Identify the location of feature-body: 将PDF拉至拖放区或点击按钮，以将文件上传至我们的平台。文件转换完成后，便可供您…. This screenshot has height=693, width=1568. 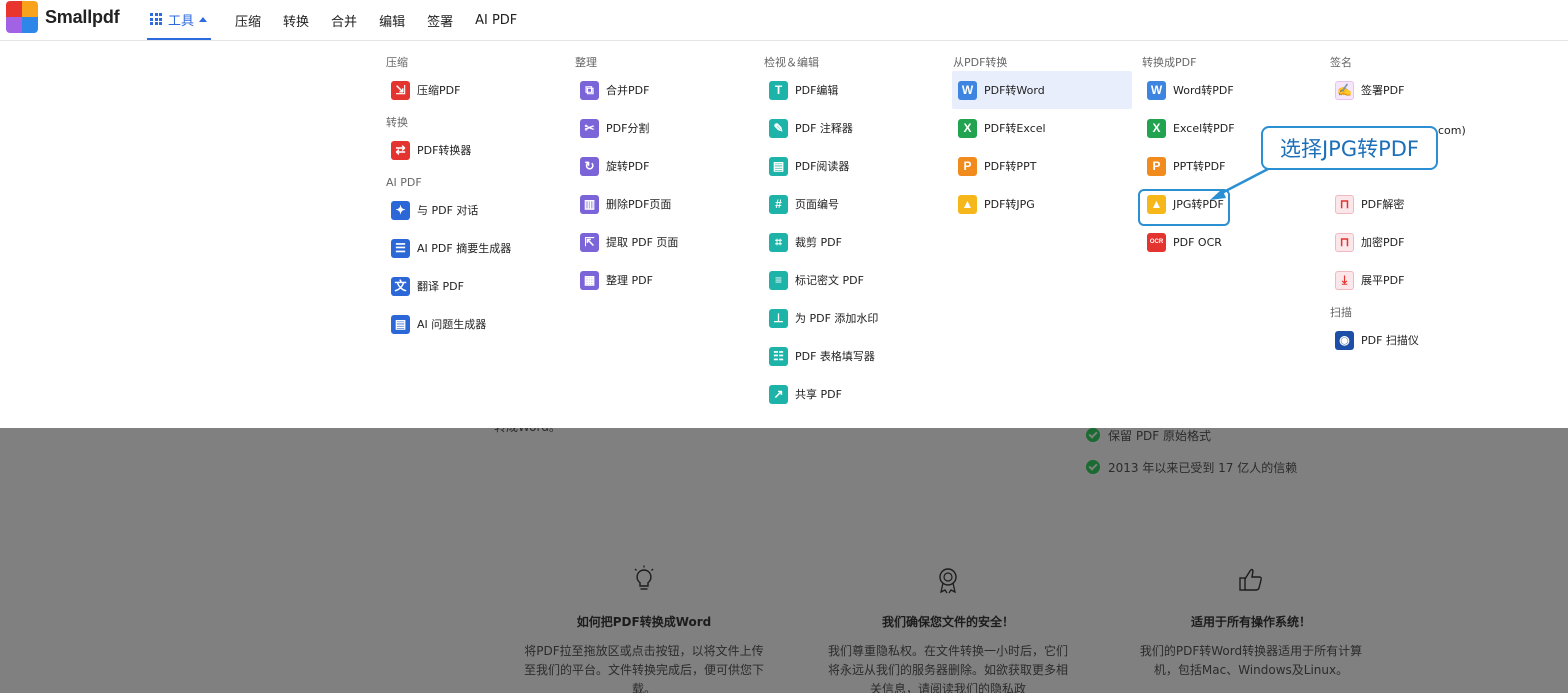
(644, 668).